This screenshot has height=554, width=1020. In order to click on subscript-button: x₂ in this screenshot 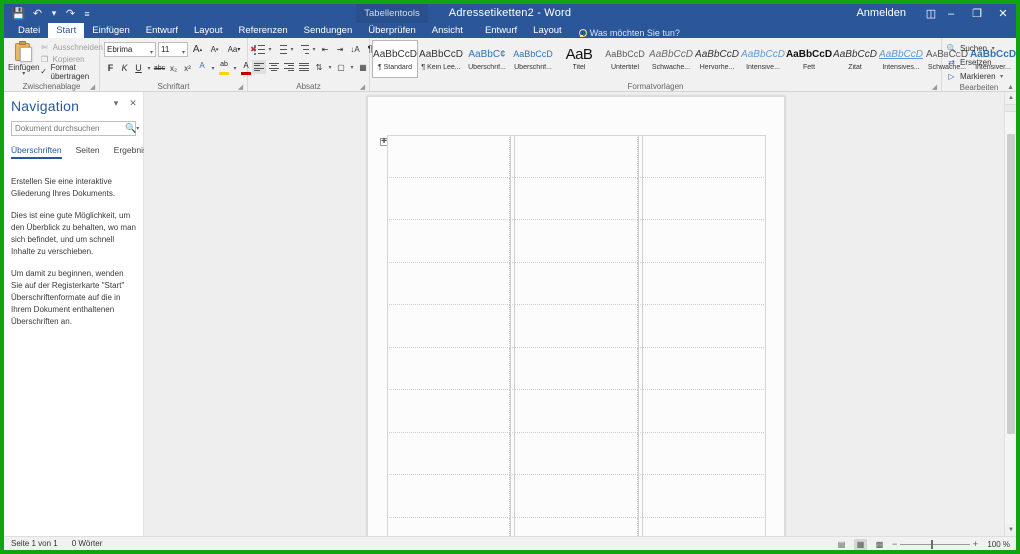, I will do `click(173, 68)`.